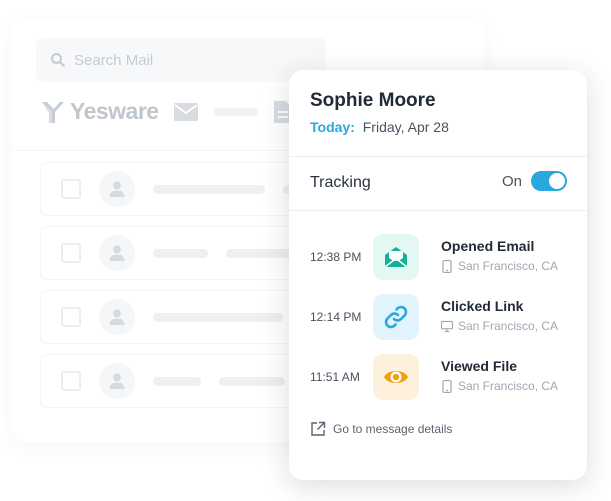 The width and height of the screenshot is (611, 501). I want to click on event-time: 12:14 PM, so click(336, 317).